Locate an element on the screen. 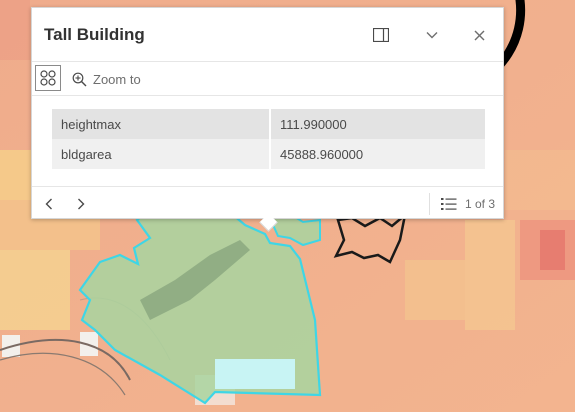 The width and height of the screenshot is (575, 412). feature-count-label: 1 of 3 is located at coordinates (479, 204).